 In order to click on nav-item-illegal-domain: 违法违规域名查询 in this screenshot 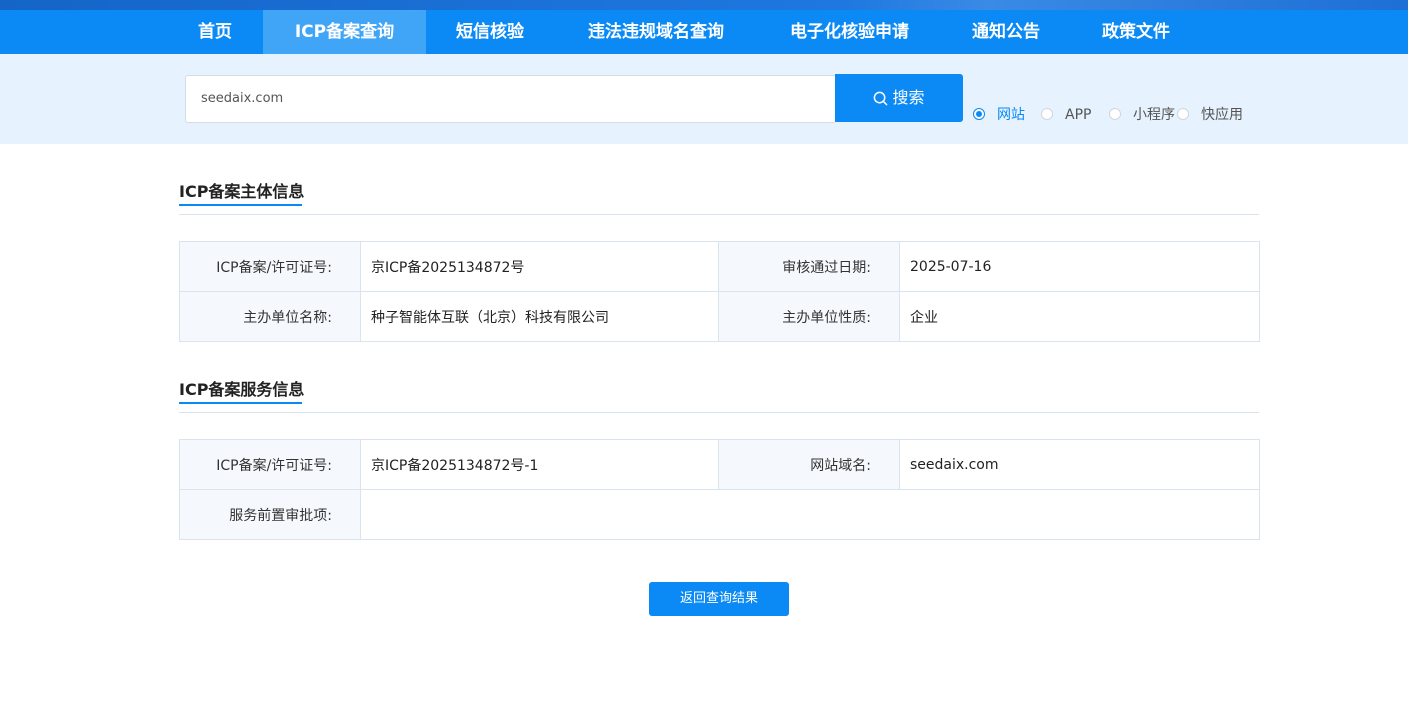, I will do `click(656, 32)`.